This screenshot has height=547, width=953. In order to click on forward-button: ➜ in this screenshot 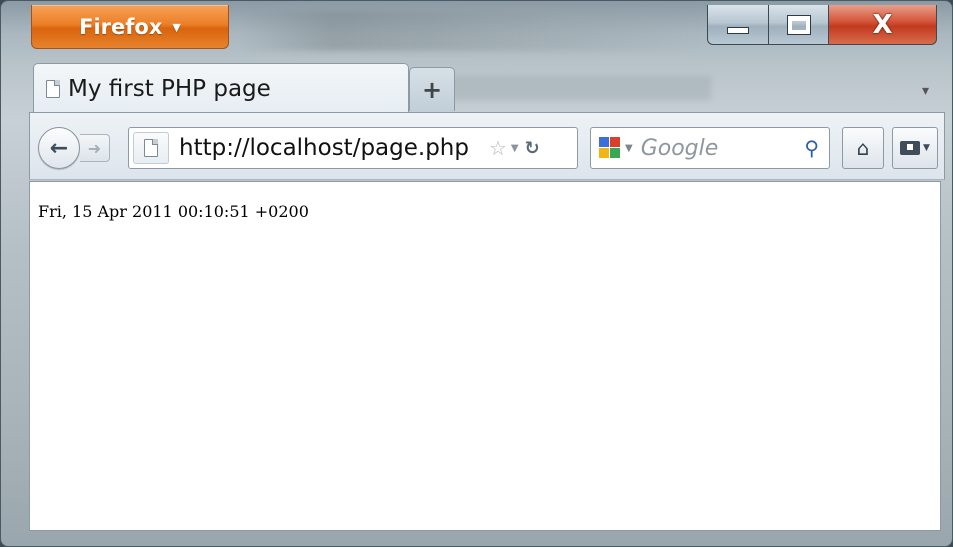, I will do `click(95, 148)`.